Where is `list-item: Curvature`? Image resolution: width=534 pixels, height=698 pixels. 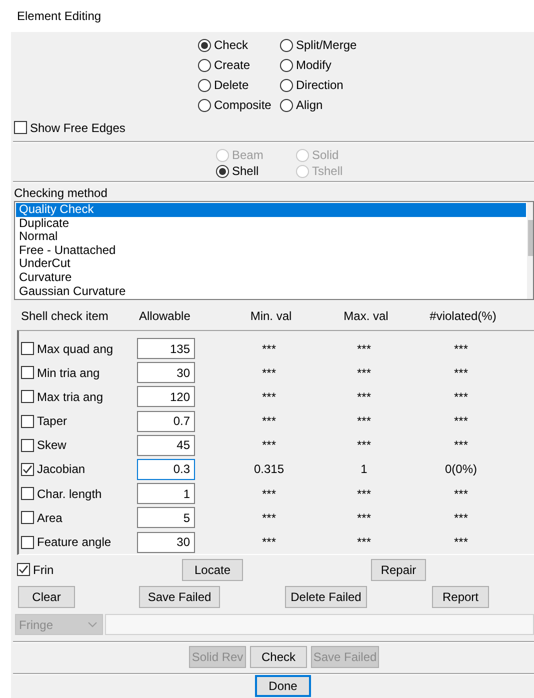 list-item: Curvature is located at coordinates (271, 278).